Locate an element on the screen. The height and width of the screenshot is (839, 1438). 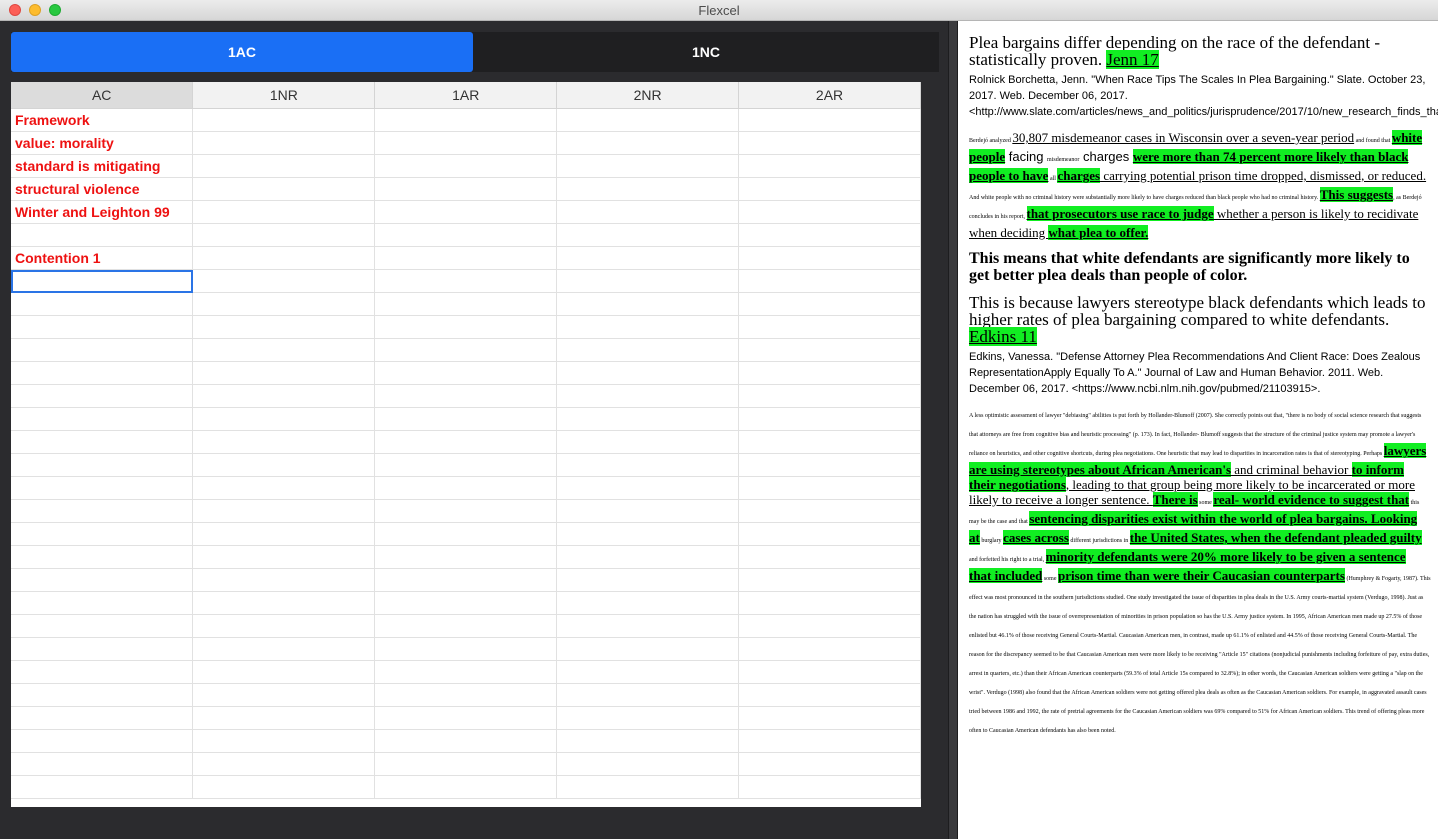
column-header-2ar: 2AR is located at coordinates (829, 95).